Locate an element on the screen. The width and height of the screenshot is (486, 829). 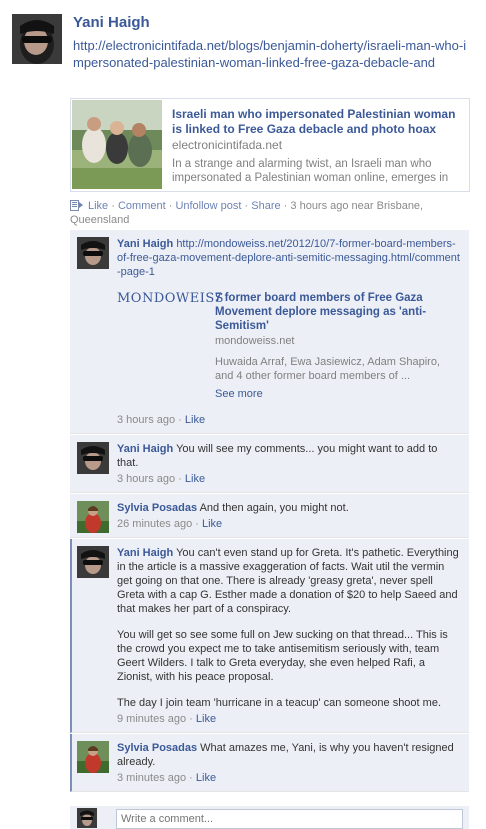
shared-link-thumbnail is located at coordinates (117, 144).